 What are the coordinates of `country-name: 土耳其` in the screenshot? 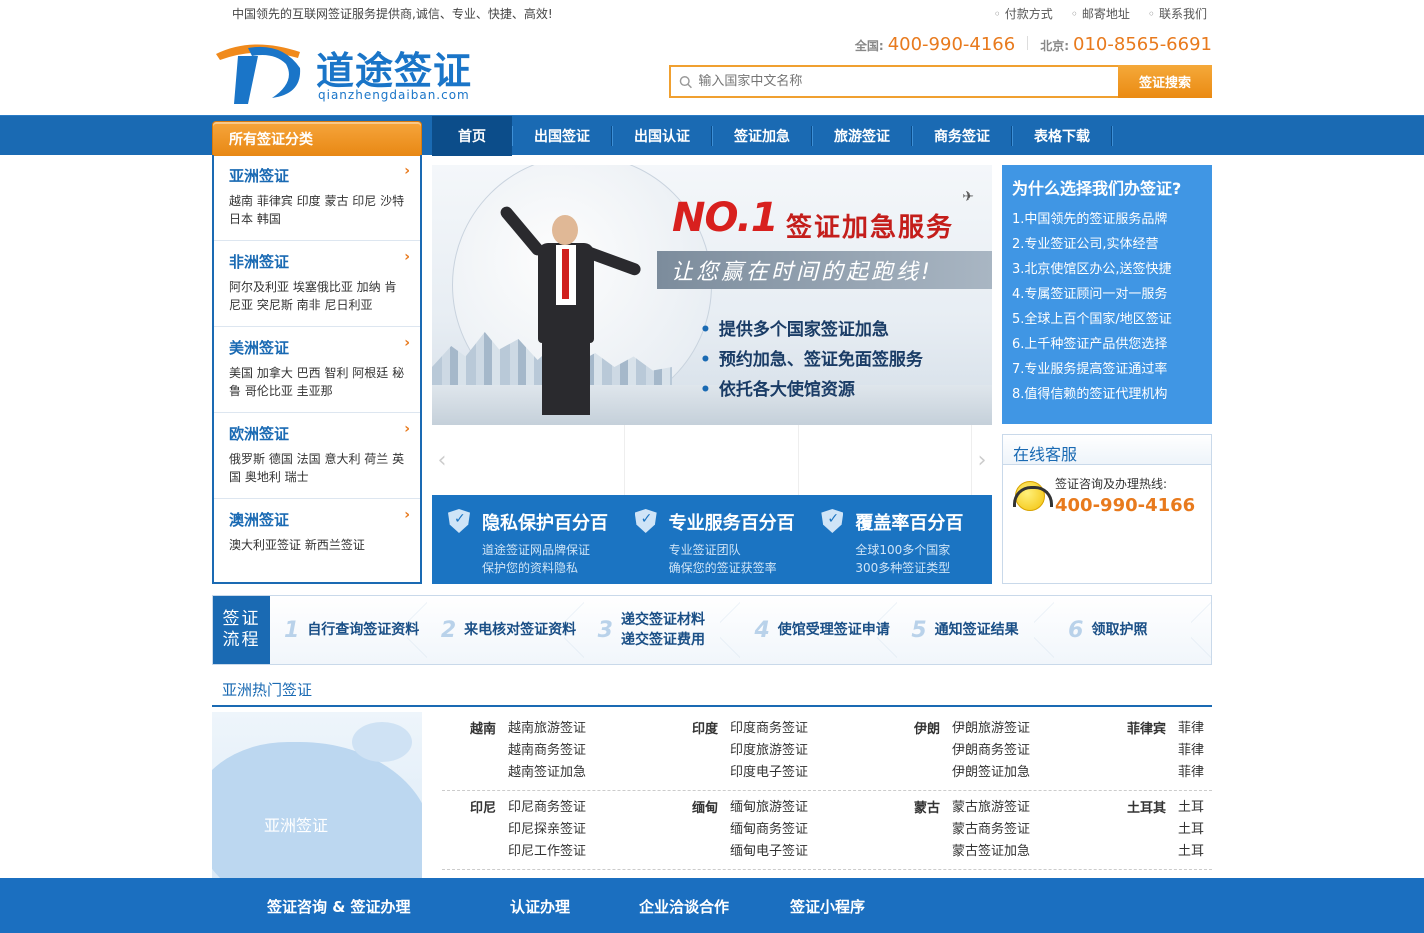 It's located at (1143, 830).